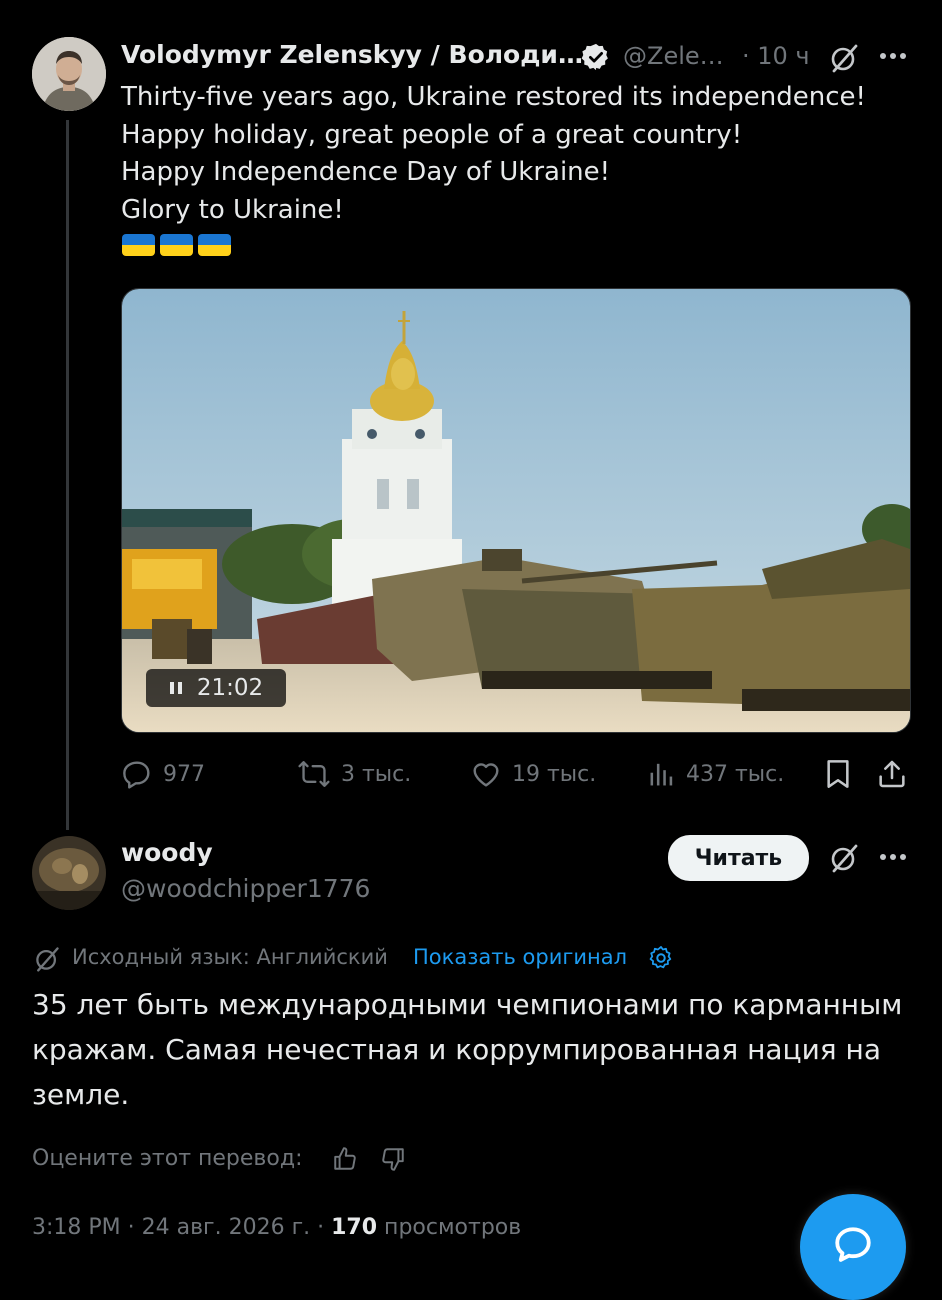 This screenshot has height=1300, width=942. I want to click on view-count: 437 тыс., so click(735, 774).